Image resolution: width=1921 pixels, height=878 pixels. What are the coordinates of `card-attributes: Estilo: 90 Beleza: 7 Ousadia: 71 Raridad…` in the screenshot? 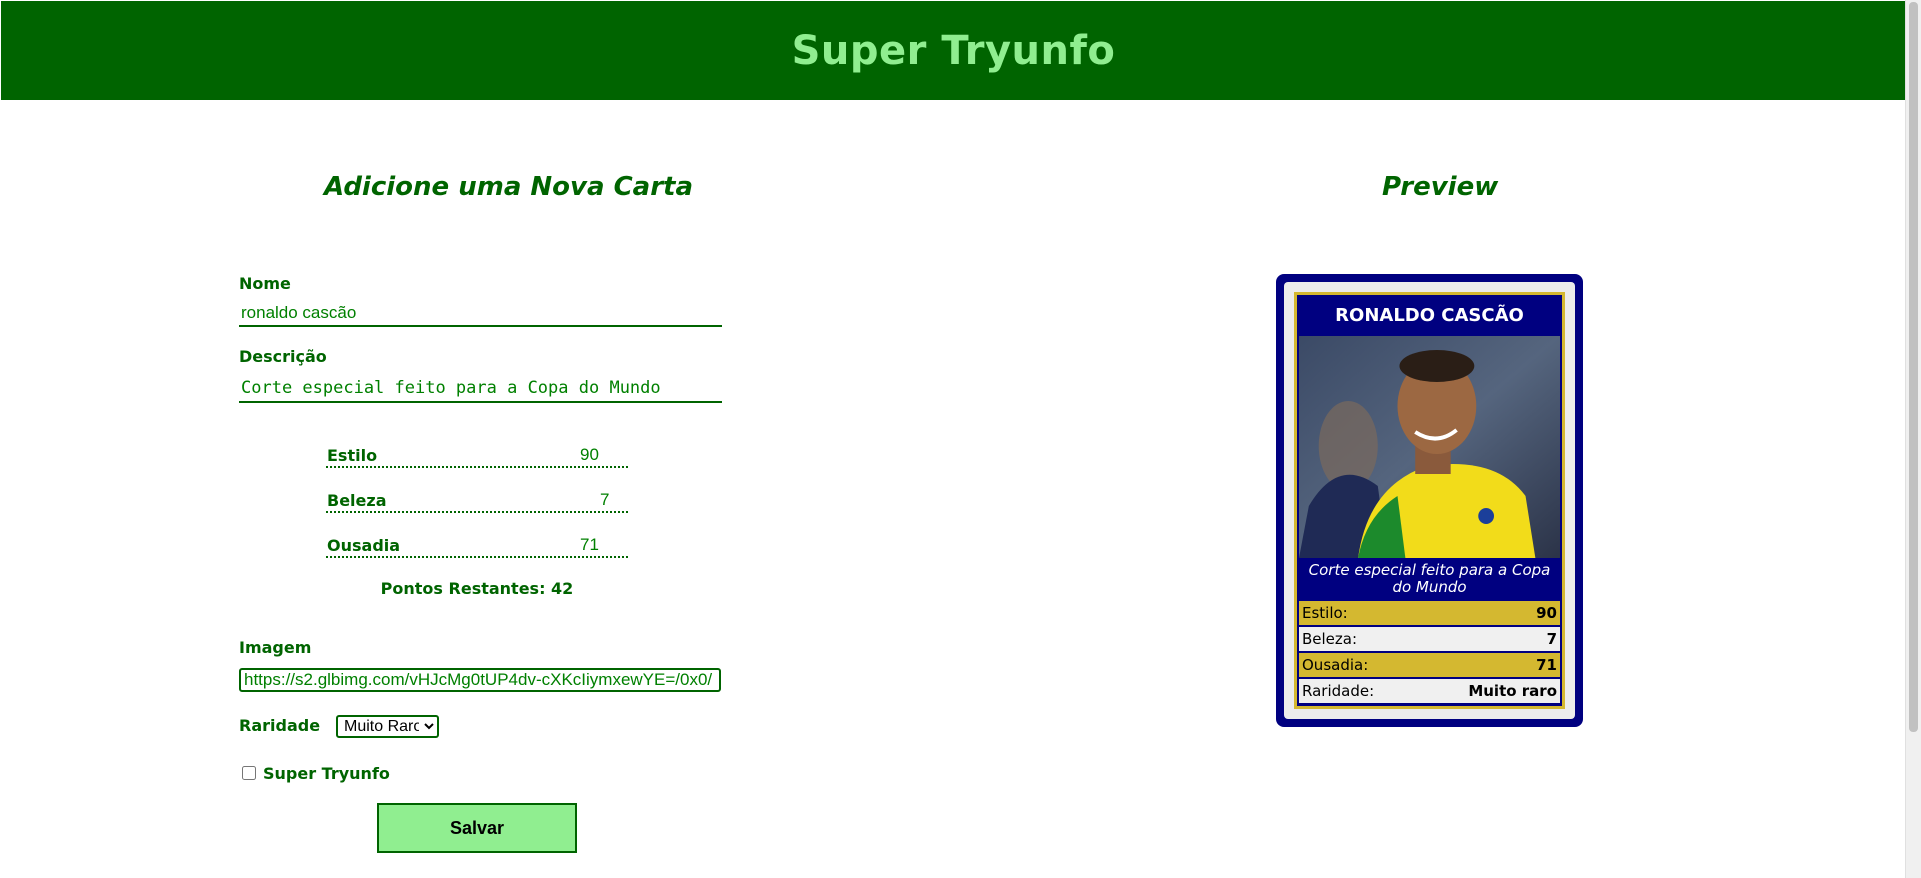 It's located at (1429, 651).